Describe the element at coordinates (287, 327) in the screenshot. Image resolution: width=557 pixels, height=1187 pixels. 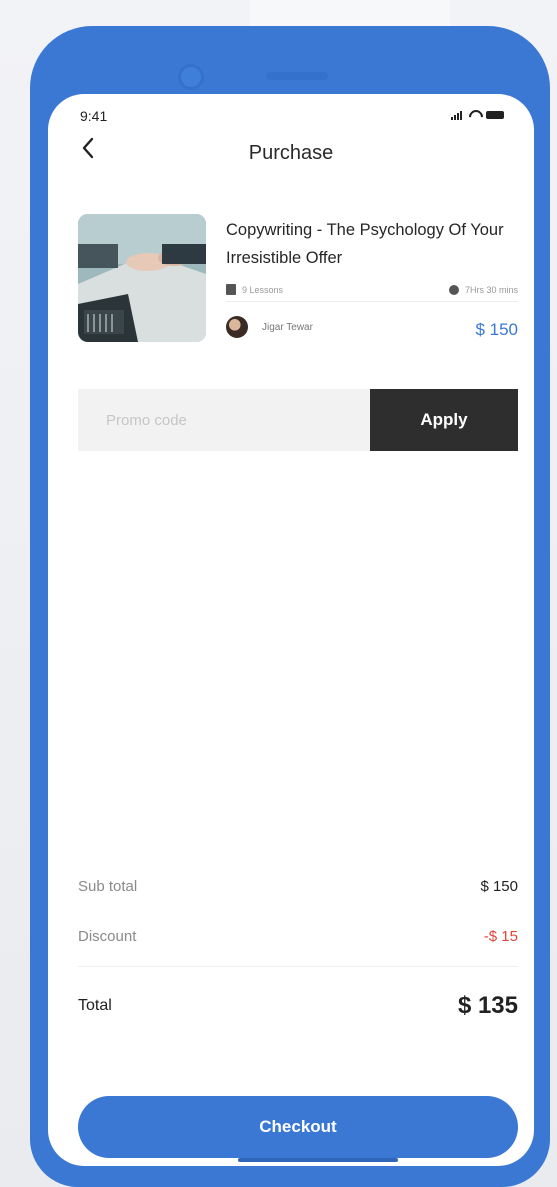
I see `author-name: Jigar Tewar` at that location.